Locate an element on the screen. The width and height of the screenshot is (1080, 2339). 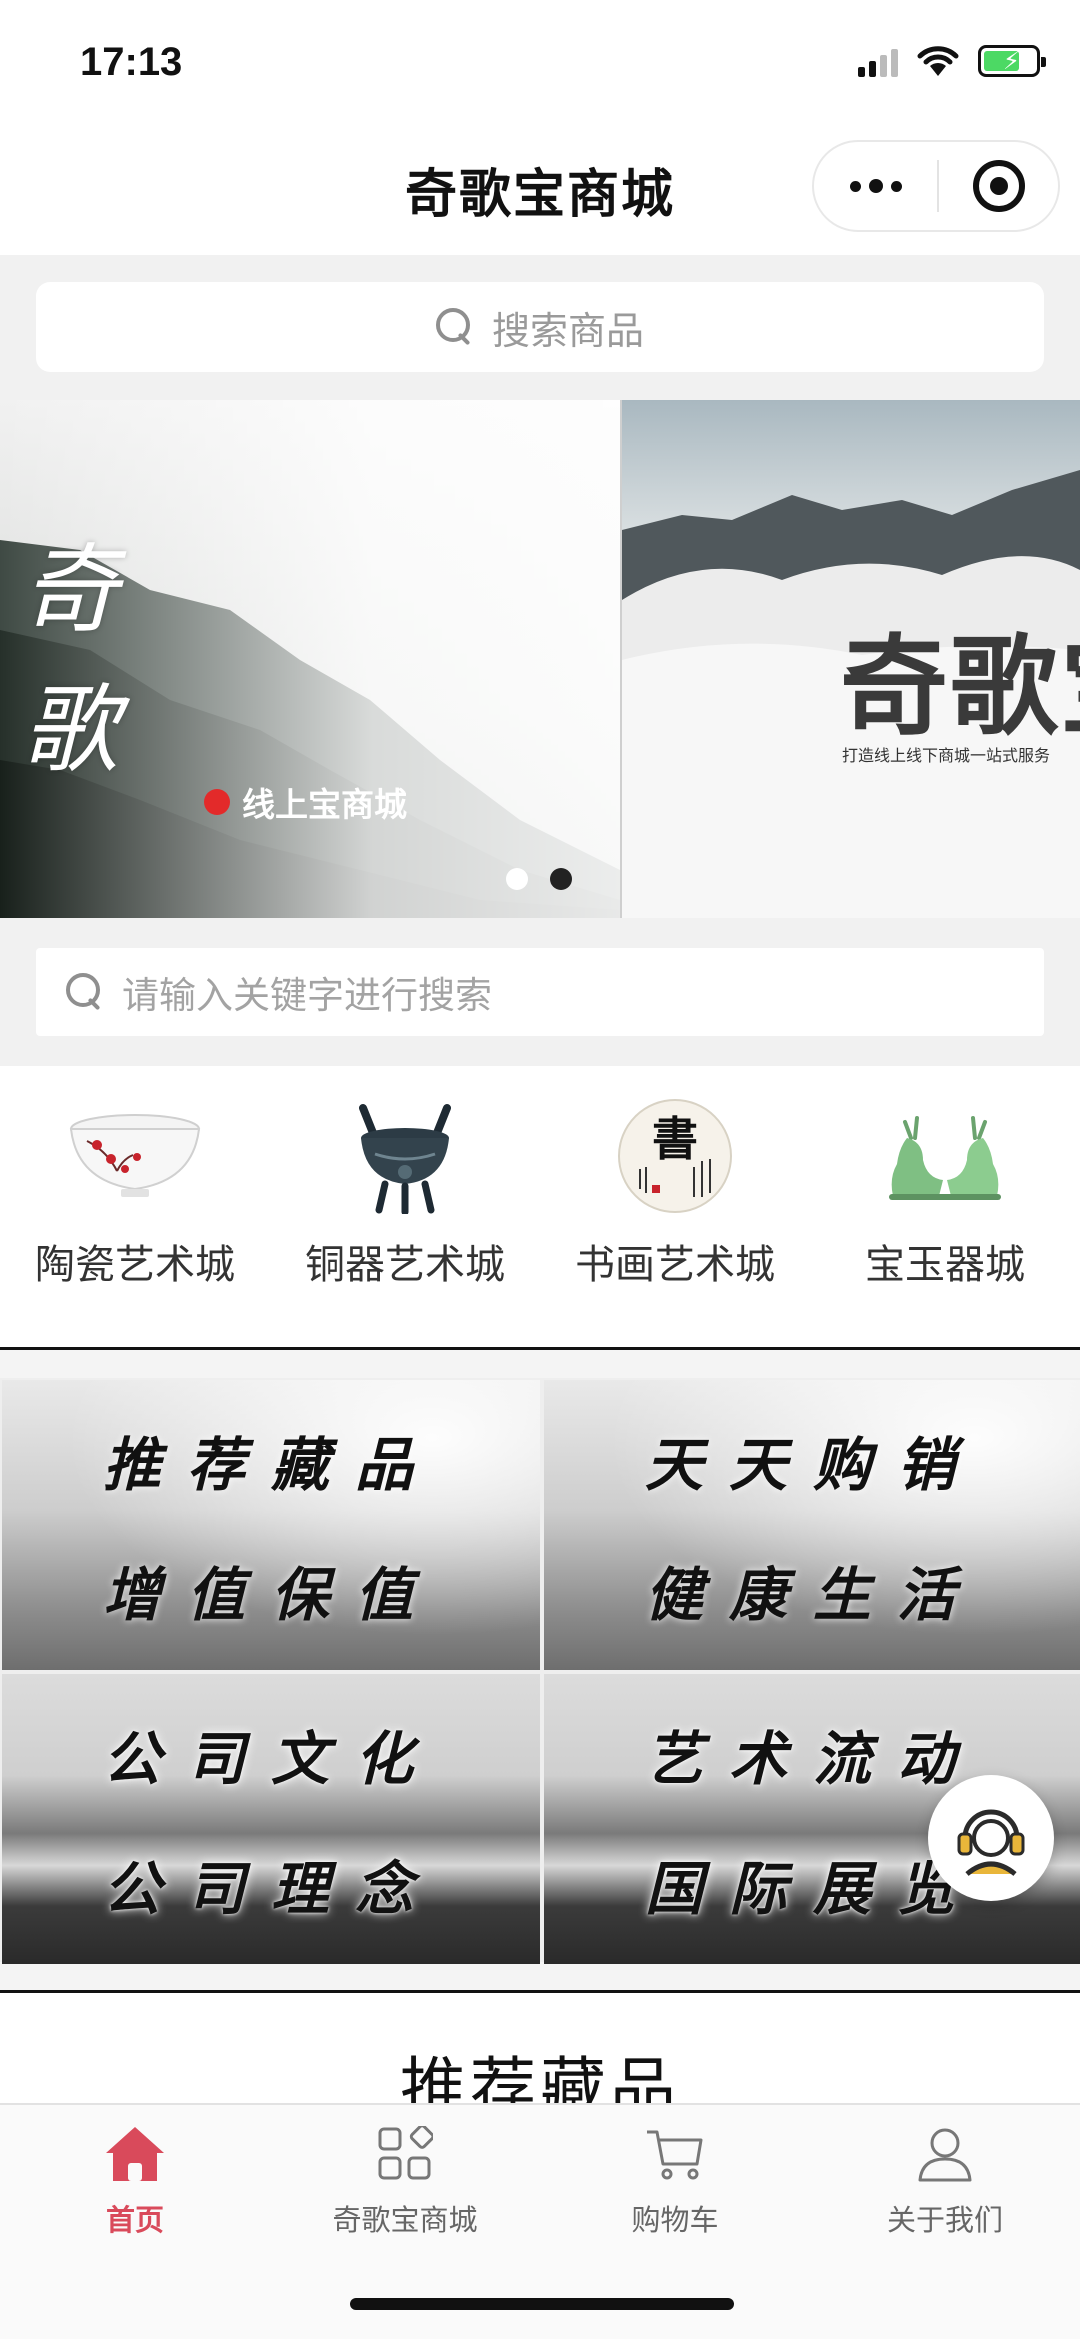
title-bar: 奇歌宝商城 is located at coordinates (540, 192).